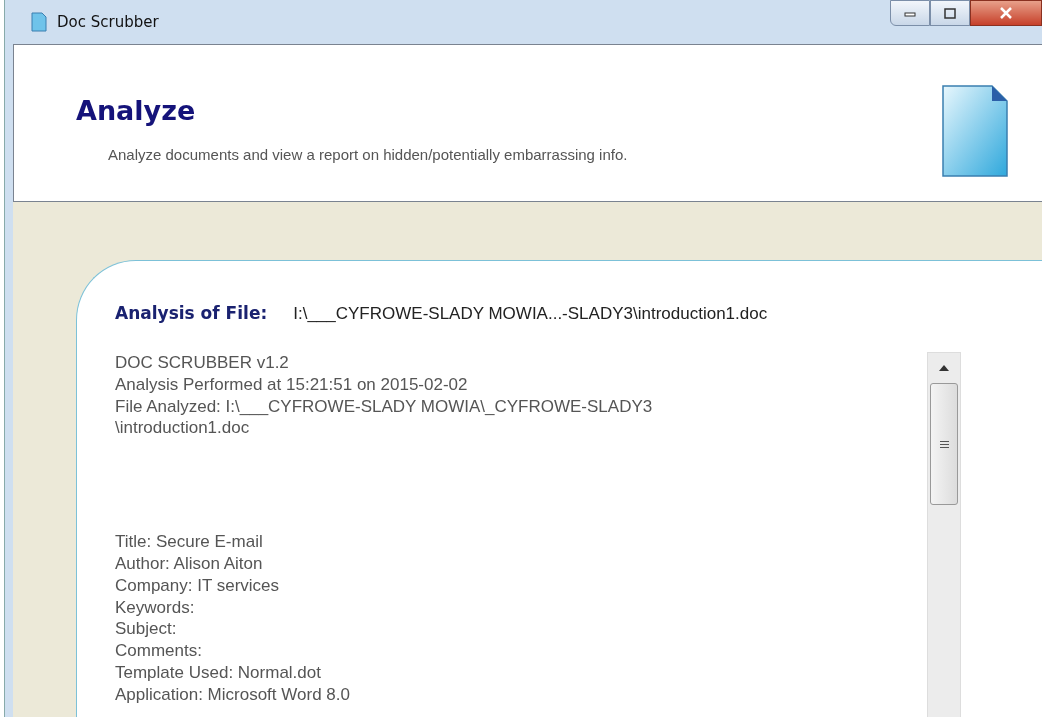  Describe the element at coordinates (218, 672) in the screenshot. I see `report-line: Template Used: Normal.dot` at that location.